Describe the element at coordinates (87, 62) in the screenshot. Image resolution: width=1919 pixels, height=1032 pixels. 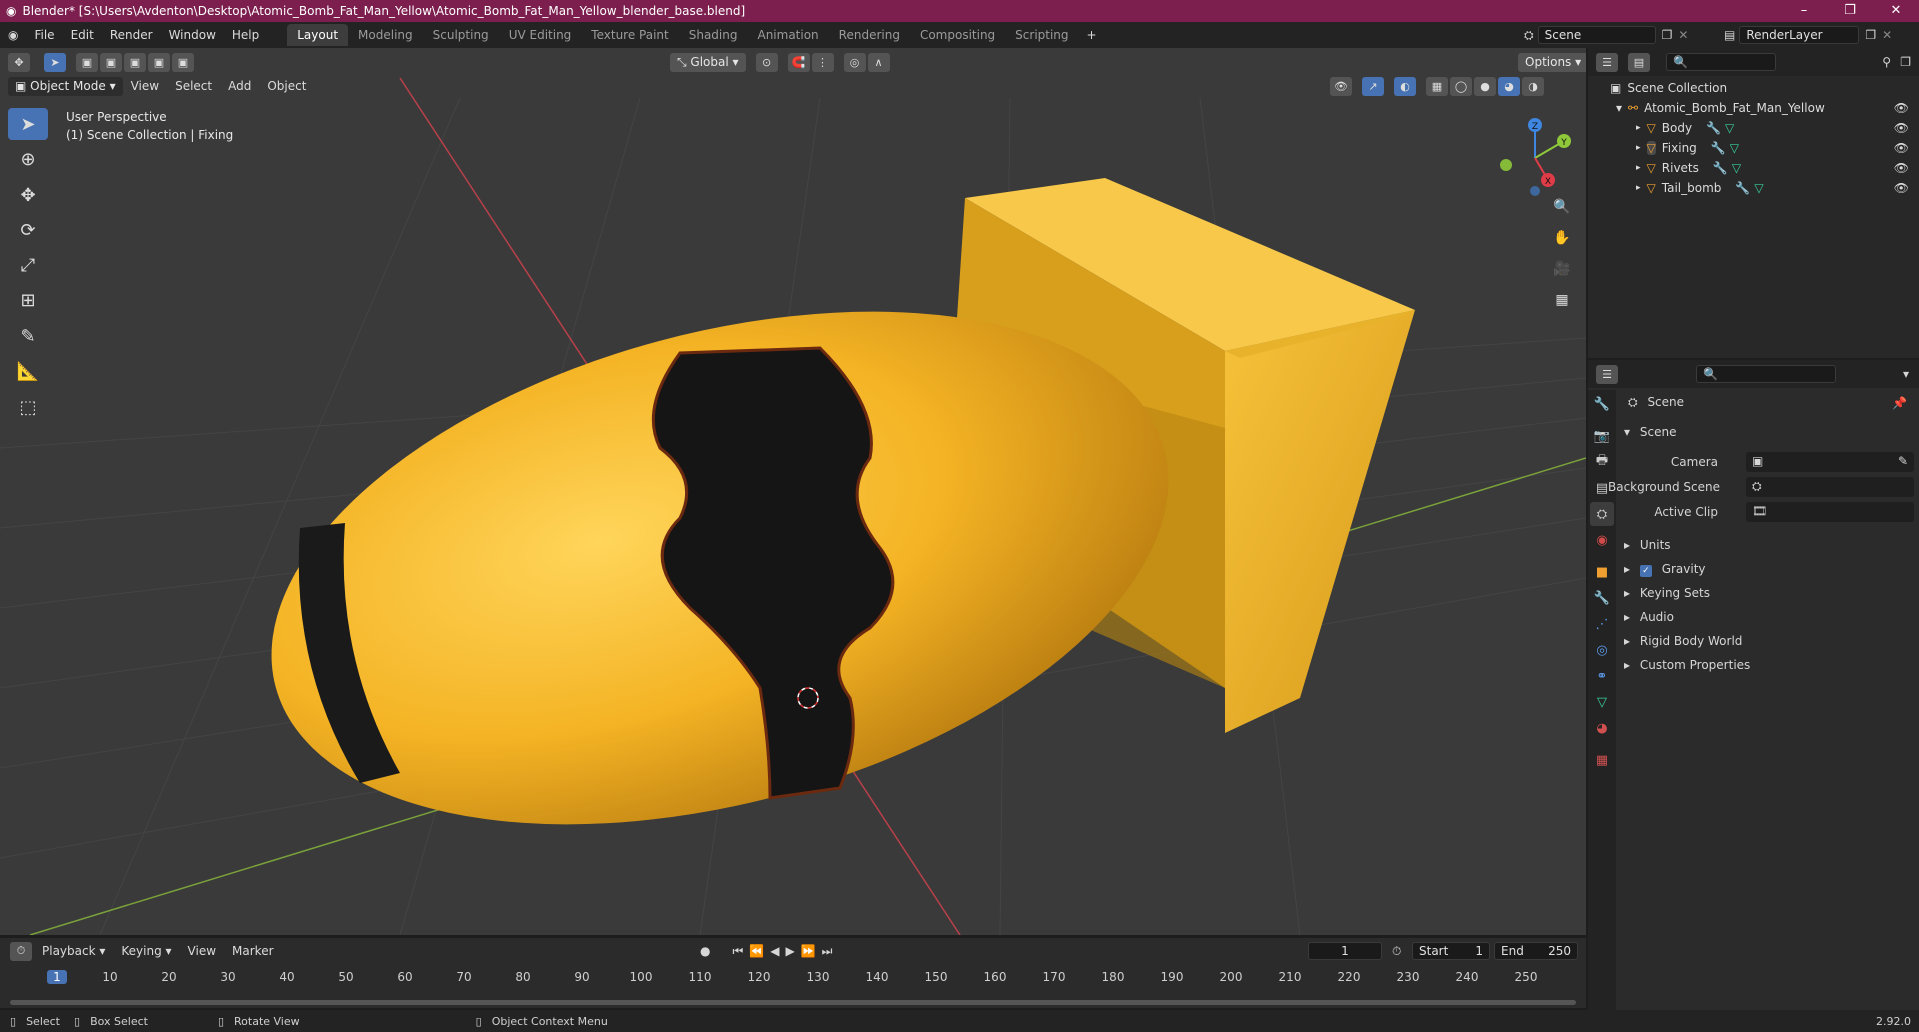
I see `select-mode-new-icon: ▣` at that location.